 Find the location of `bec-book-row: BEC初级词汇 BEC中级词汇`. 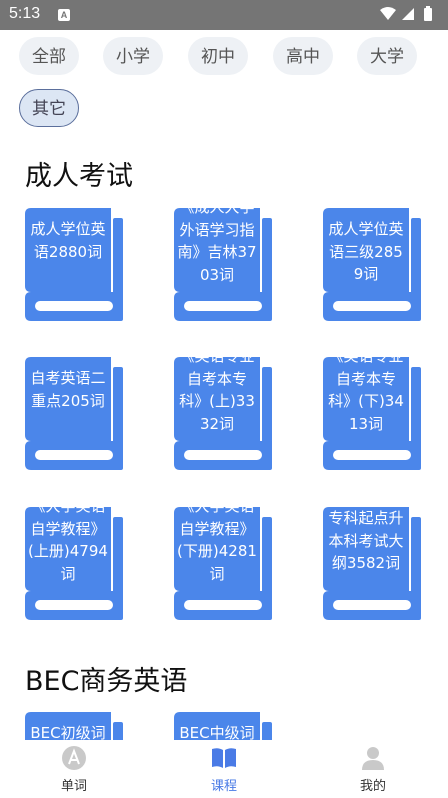

bec-book-row: BEC初级词汇 BEC中级词汇 is located at coordinates (224, 726).